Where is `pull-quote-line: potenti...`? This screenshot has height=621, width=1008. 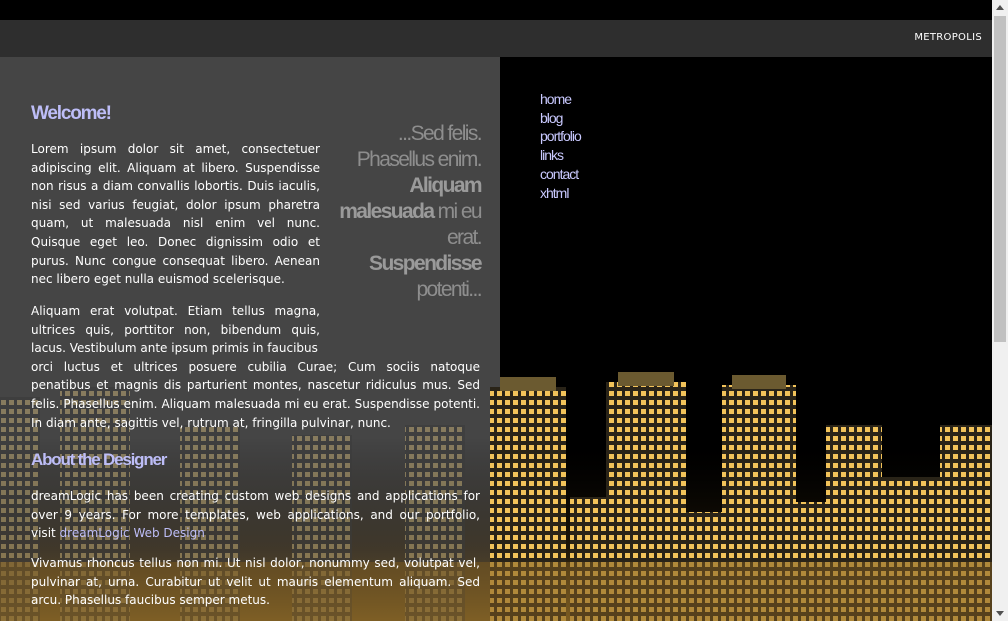 pull-quote-line: potenti... is located at coordinates (449, 289).